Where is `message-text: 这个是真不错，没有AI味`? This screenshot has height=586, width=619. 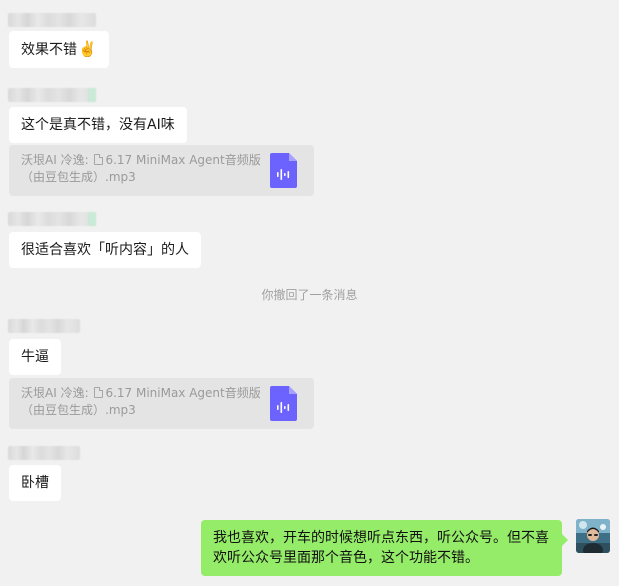 message-text: 这个是真不错，没有AI味 is located at coordinates (98, 125).